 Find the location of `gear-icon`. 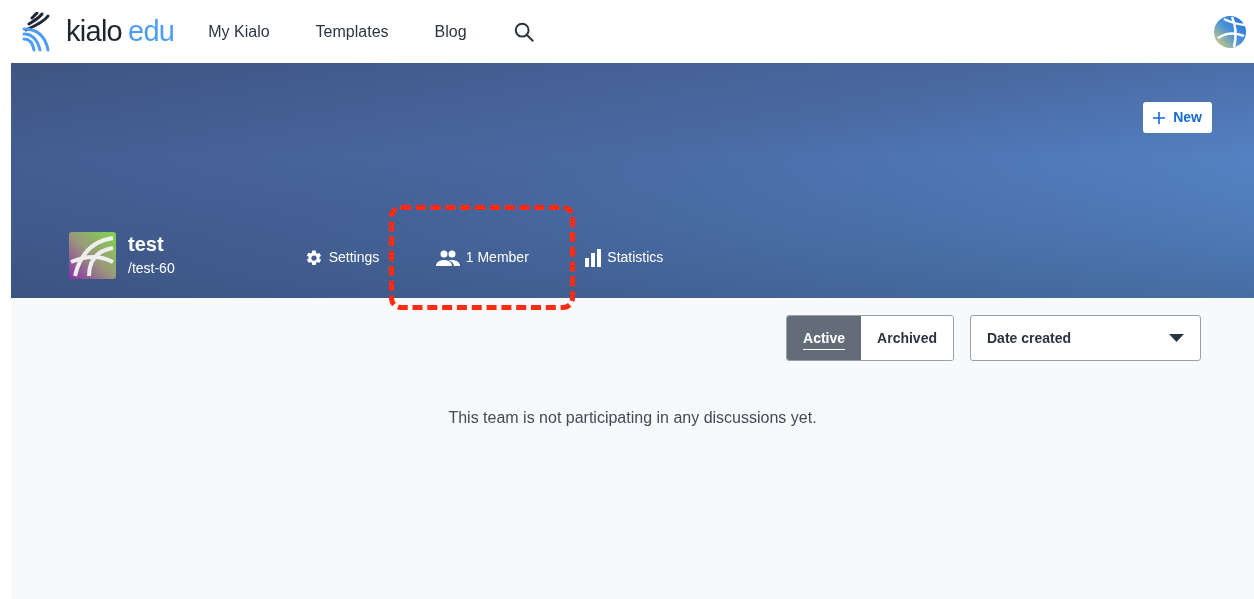

gear-icon is located at coordinates (313, 257).